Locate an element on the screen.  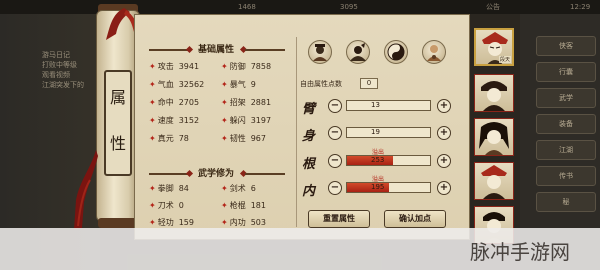
stat-parry: ✦ 招架 2881 is located at coordinates (246, 102).